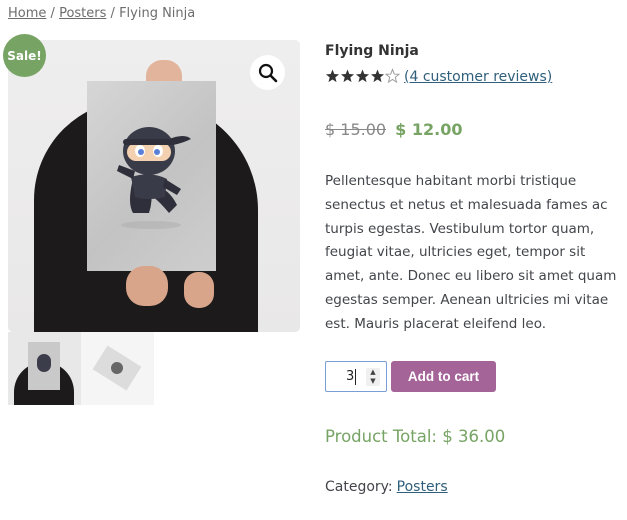  What do you see at coordinates (372, 51) in the screenshot?
I see `product-title: Flying Ninja` at bounding box center [372, 51].